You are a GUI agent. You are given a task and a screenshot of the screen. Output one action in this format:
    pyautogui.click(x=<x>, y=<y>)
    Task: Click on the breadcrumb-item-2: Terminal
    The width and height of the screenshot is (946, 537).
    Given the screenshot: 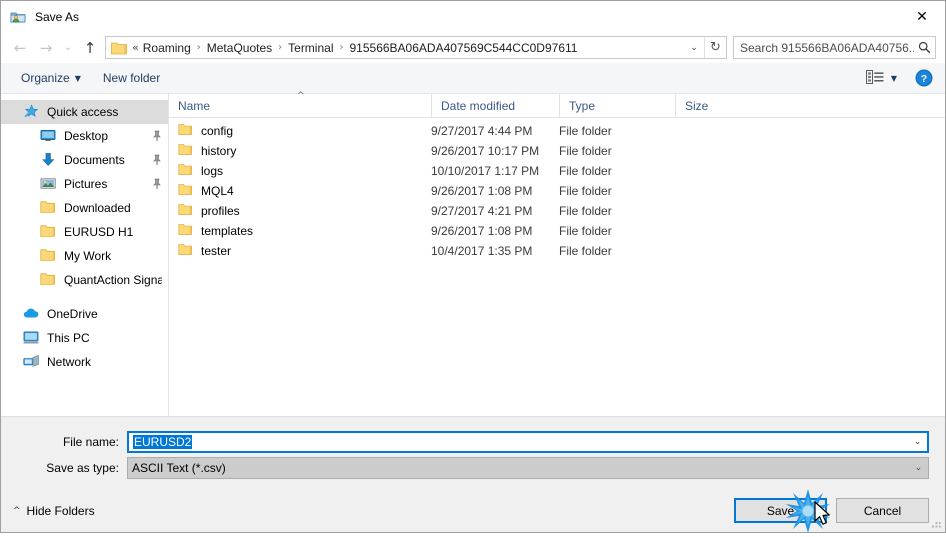 What is the action you would take?
    pyautogui.click(x=310, y=48)
    